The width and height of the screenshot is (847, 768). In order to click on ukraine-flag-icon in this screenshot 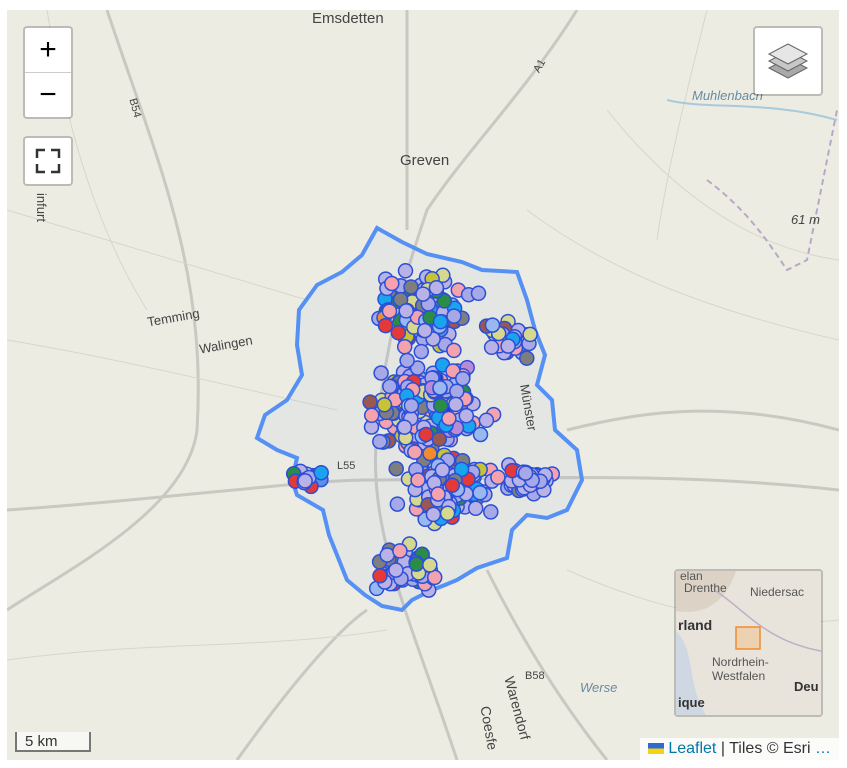, I will do `click(655, 748)`.